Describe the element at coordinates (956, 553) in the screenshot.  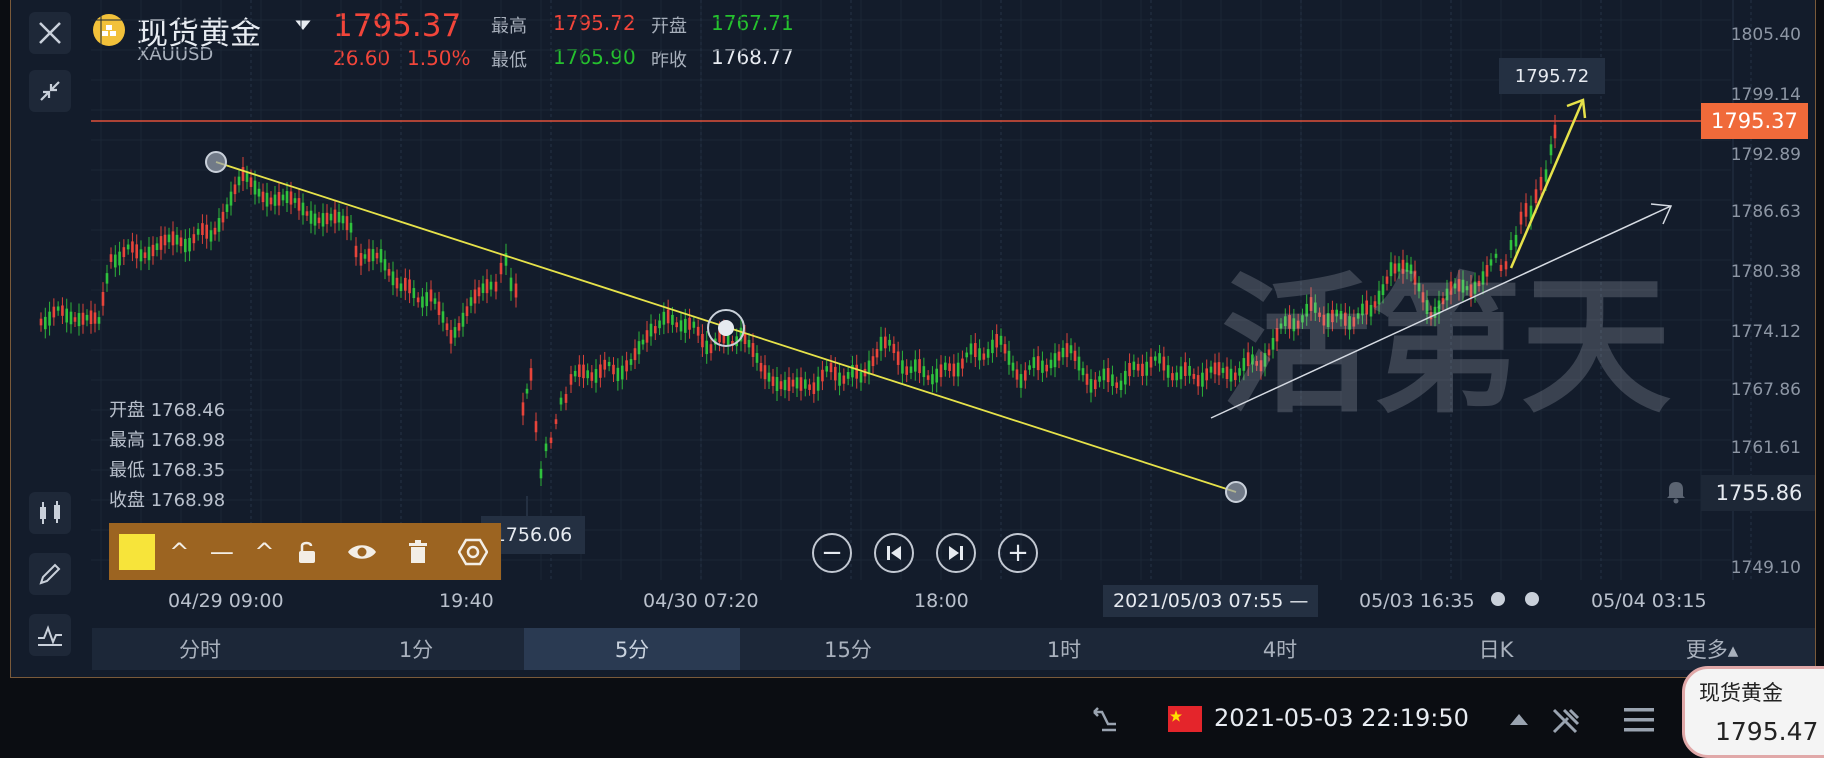
I see `jump-end-button` at that location.